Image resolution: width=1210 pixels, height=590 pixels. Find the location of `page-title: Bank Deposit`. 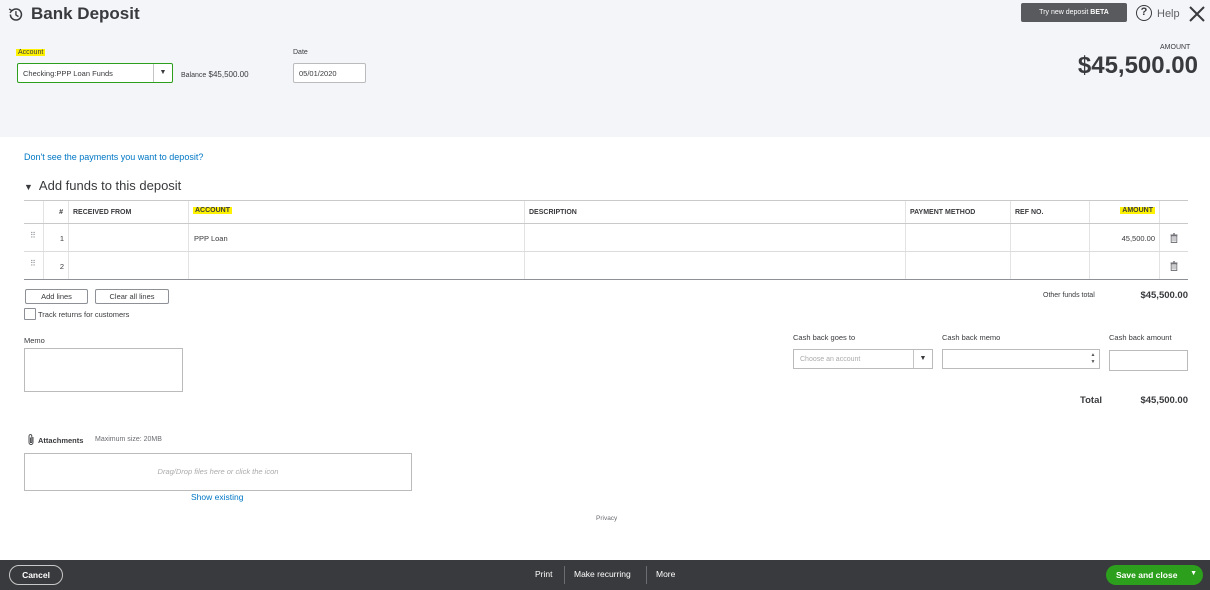

page-title: Bank Deposit is located at coordinates (85, 13).